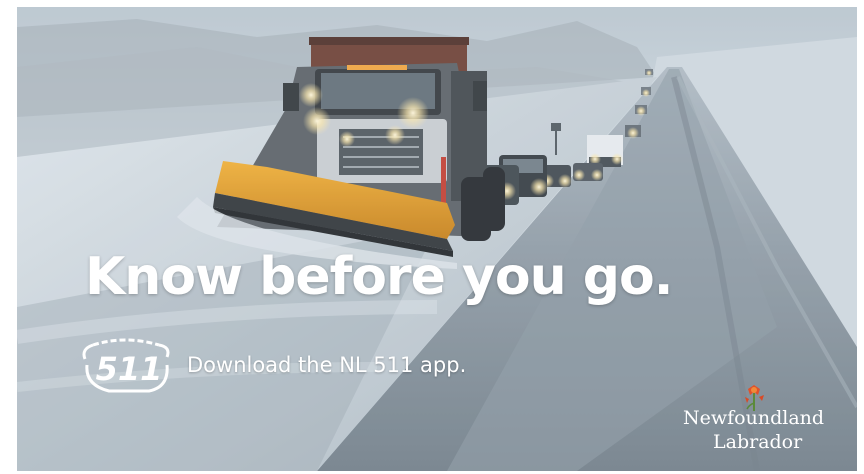 The image size is (864, 474). I want to click on app-download-row: 511 Download the NL 511 app., so click(272, 365).